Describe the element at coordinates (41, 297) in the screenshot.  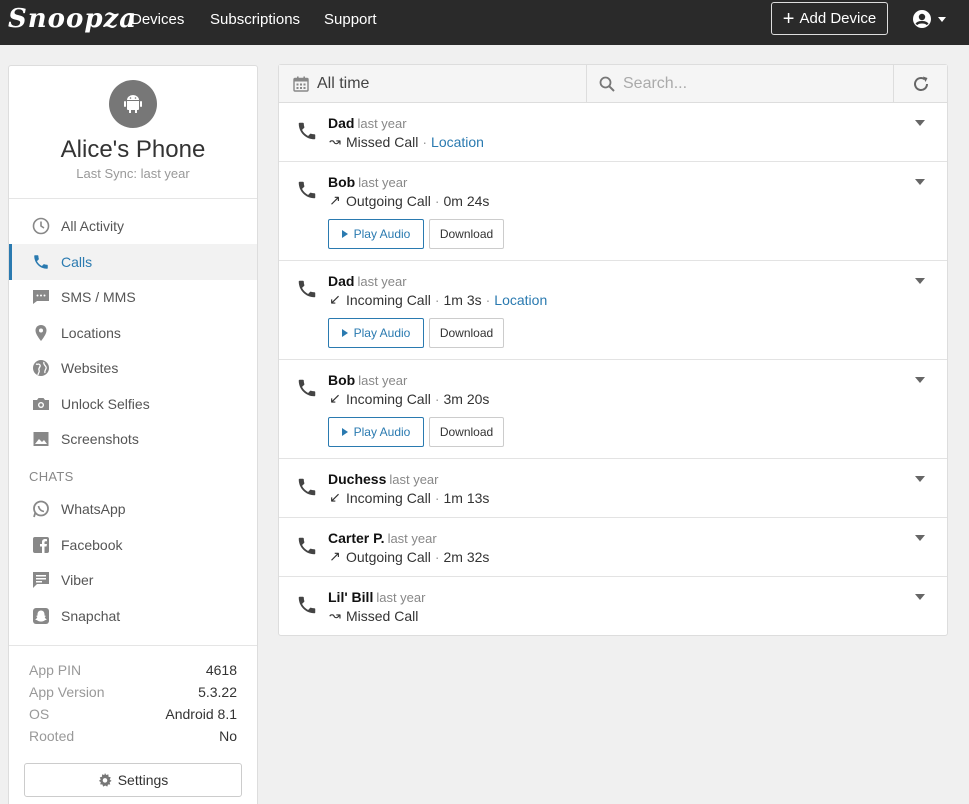
I see `sms-icon` at that location.